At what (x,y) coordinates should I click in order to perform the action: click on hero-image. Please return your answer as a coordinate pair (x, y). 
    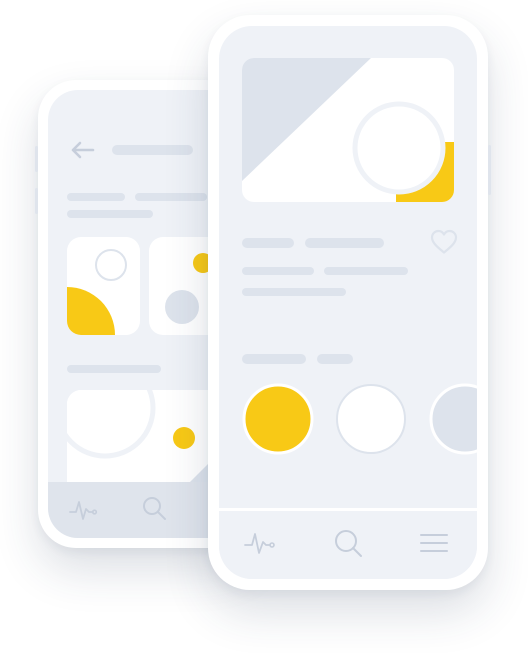
    Looking at the image, I should click on (348, 130).